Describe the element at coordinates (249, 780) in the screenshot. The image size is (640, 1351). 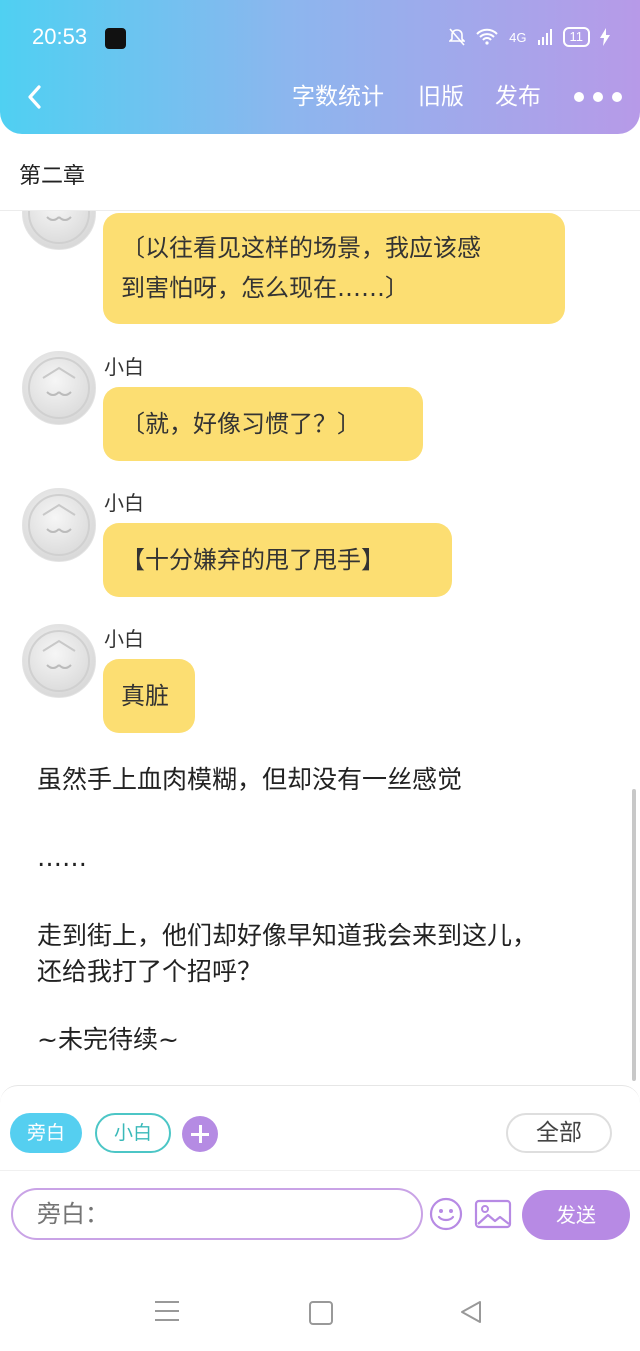
I see `narration-text: 虽然手上血肉模糊，但却没有一丝感觉` at that location.